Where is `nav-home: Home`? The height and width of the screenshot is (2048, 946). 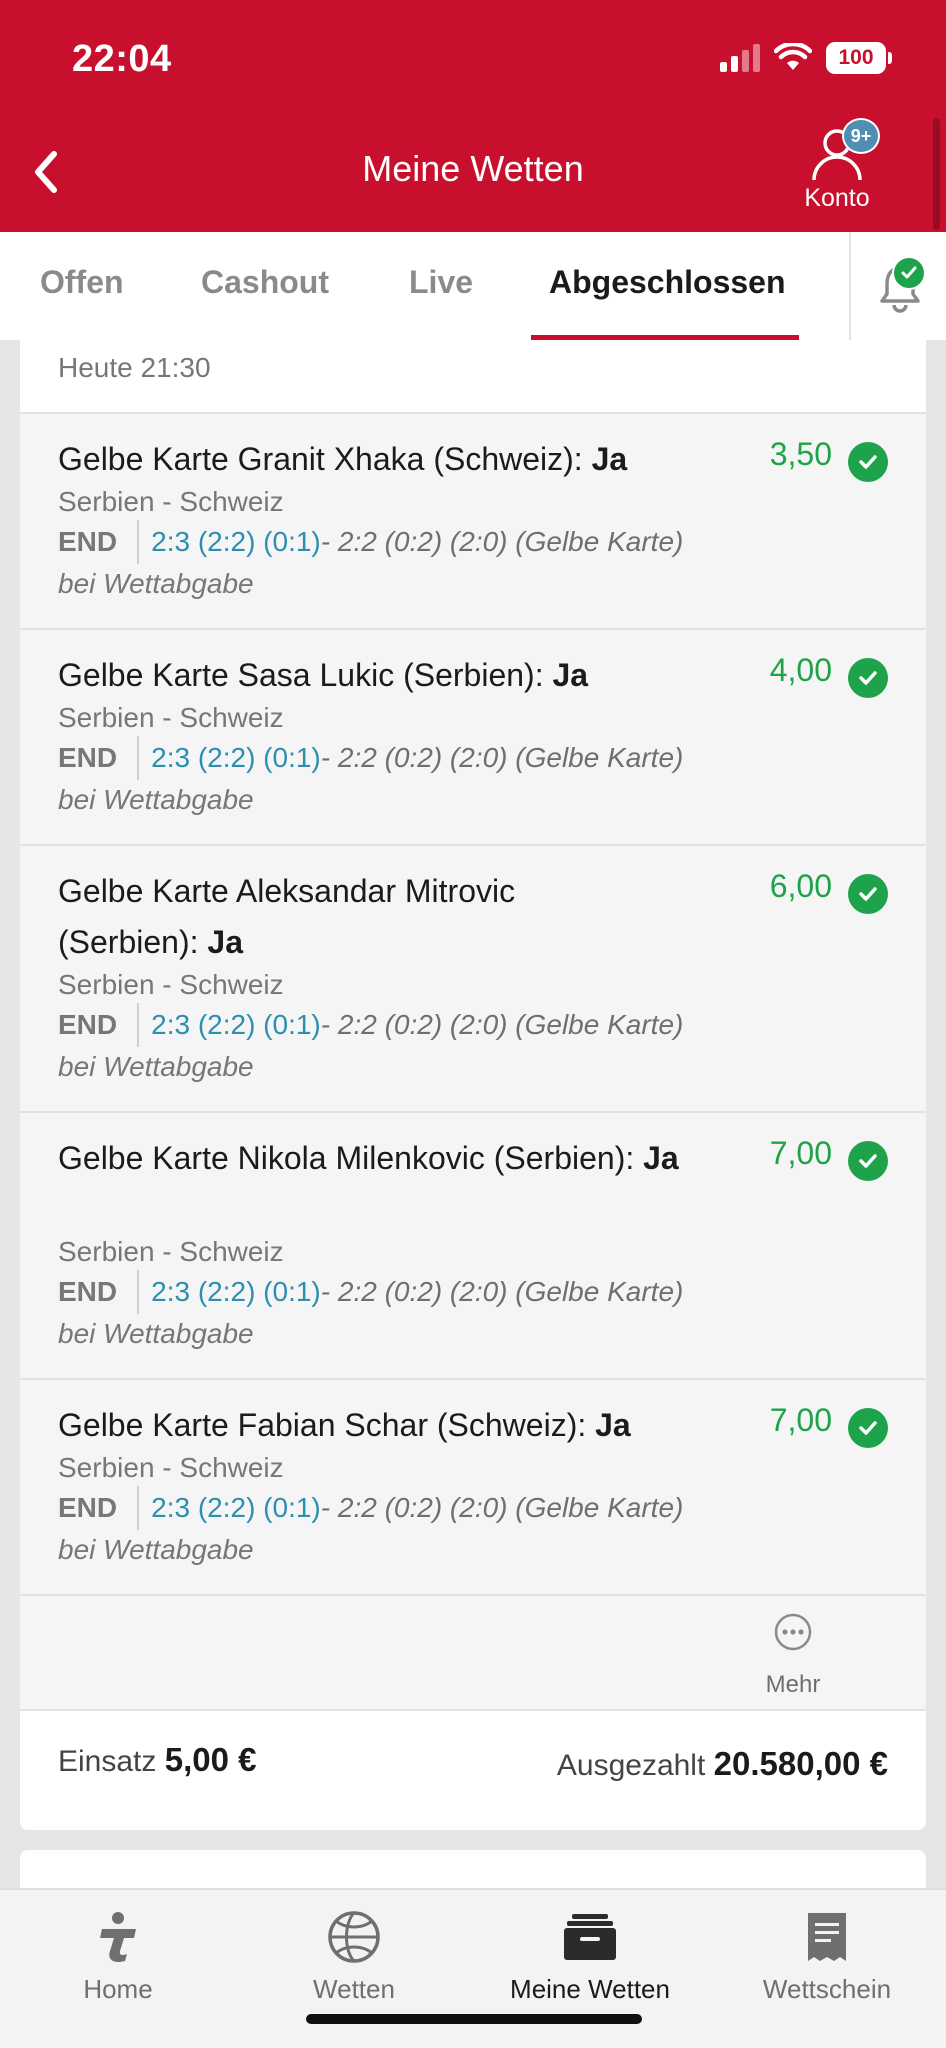 nav-home: Home is located at coordinates (118, 1956).